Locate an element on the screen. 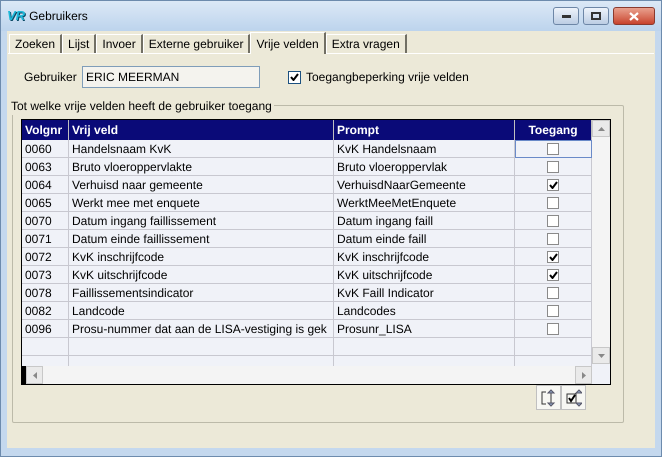  table-cell: Bruto vloeroppervlakte is located at coordinates (201, 167).